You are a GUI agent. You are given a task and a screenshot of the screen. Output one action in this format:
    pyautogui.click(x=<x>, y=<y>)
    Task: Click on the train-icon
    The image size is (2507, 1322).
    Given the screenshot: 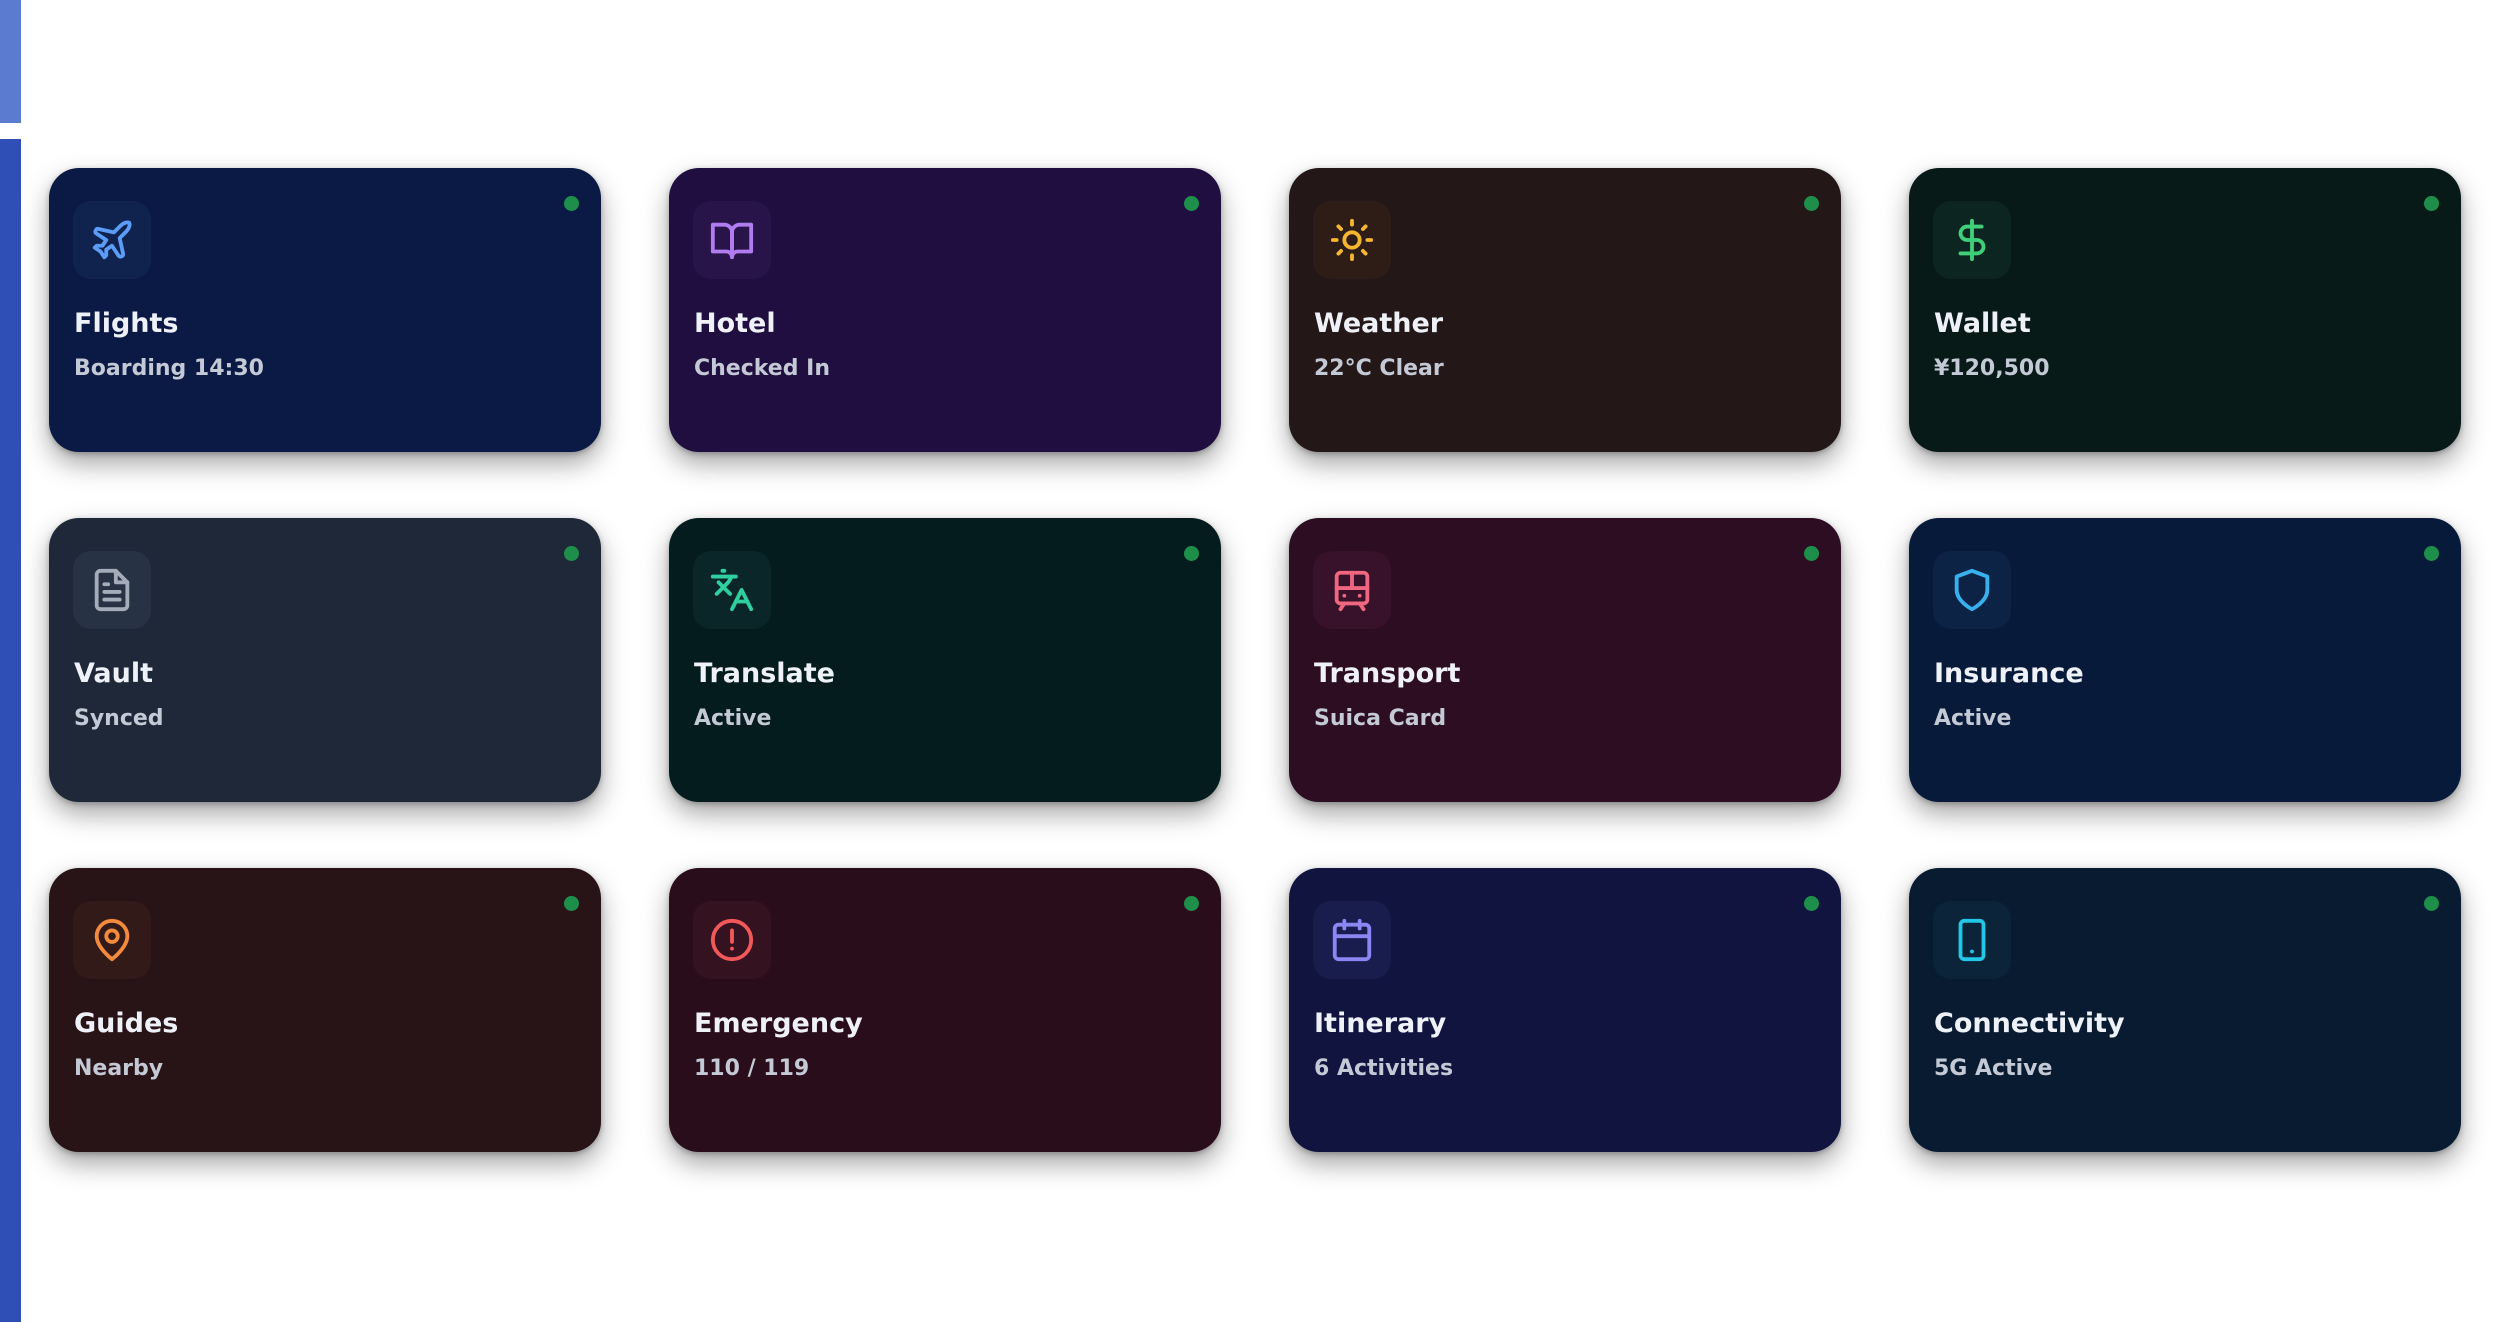 What is the action you would take?
    pyautogui.click(x=1352, y=591)
    